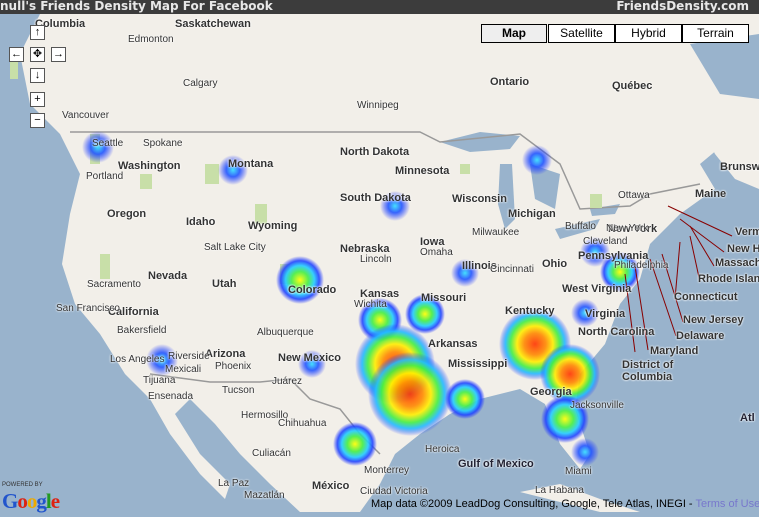 This screenshot has width=759, height=517. Describe the element at coordinates (530, 311) in the screenshot. I see `region-label: Kentucky` at that location.